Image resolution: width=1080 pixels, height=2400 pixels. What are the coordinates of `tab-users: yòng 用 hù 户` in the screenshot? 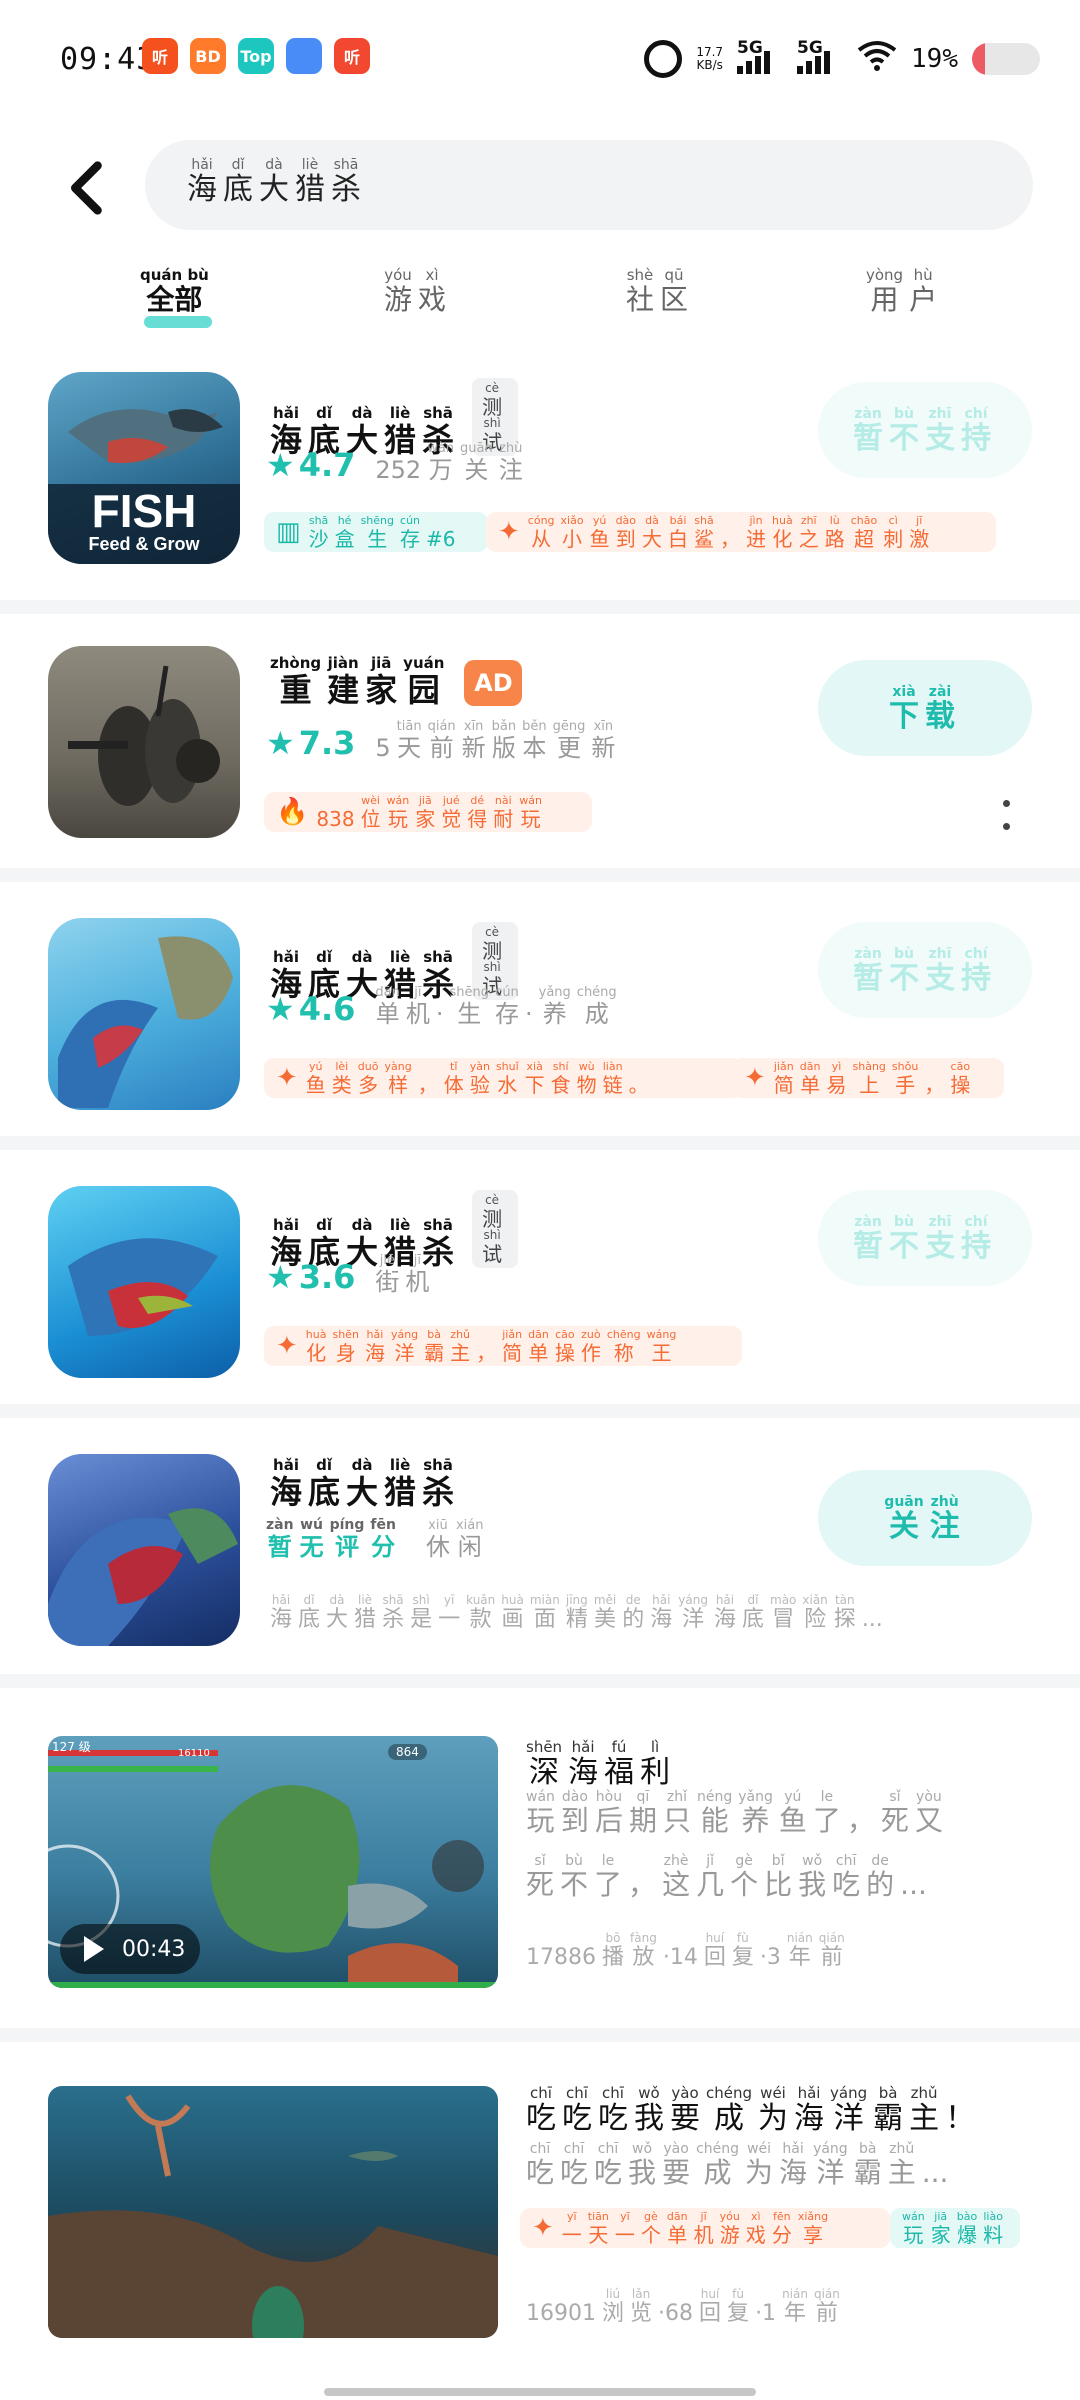 It's located at (904, 291).